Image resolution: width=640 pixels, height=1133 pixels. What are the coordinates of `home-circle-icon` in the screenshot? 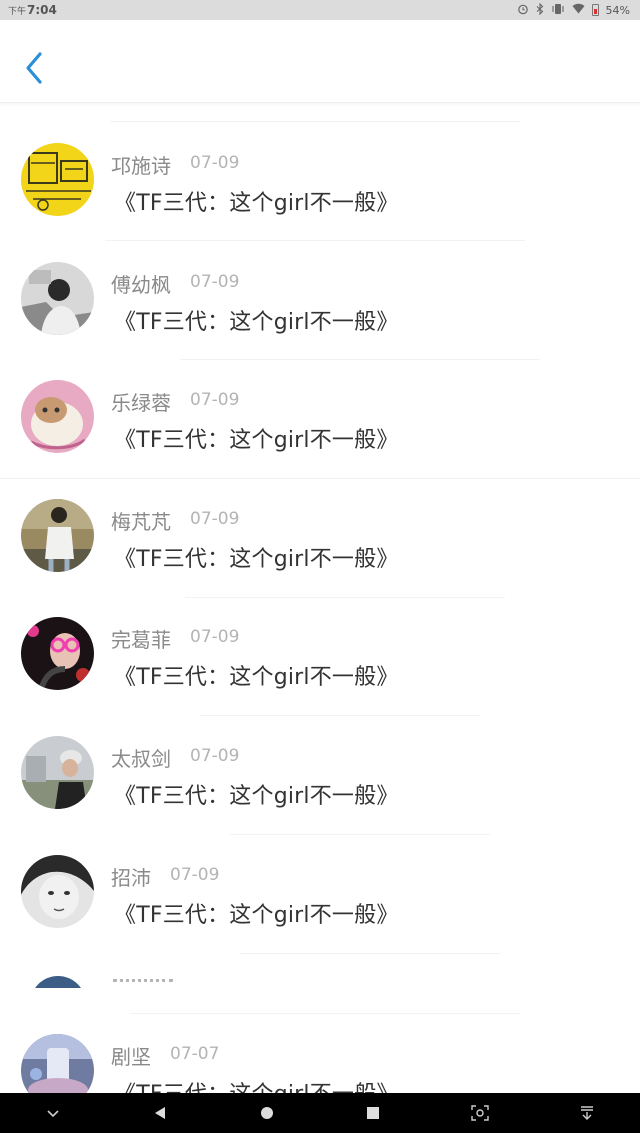 It's located at (266, 1113).